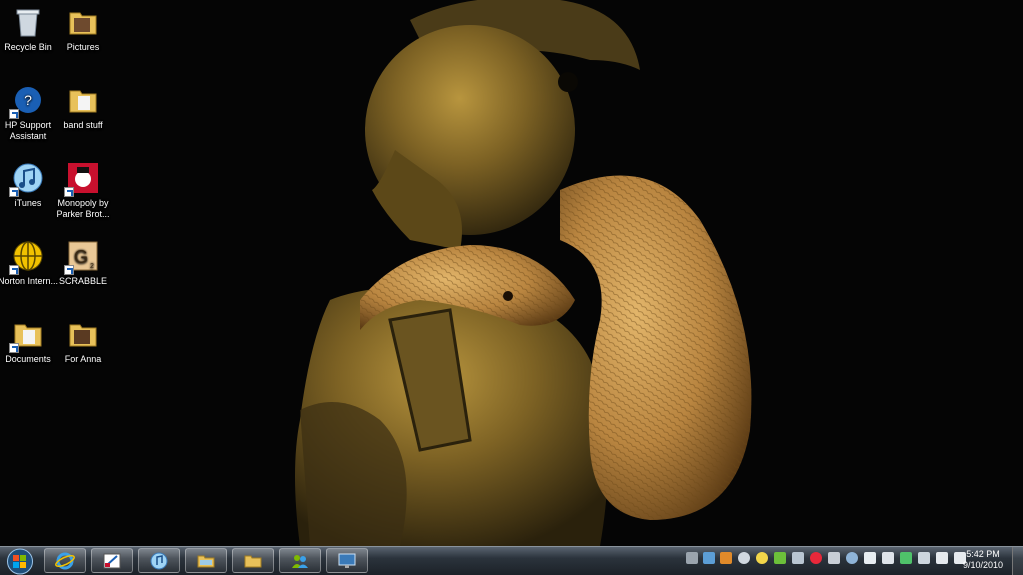 The height and width of the screenshot is (575, 1023). I want to click on messages-icon, so click(924, 558).